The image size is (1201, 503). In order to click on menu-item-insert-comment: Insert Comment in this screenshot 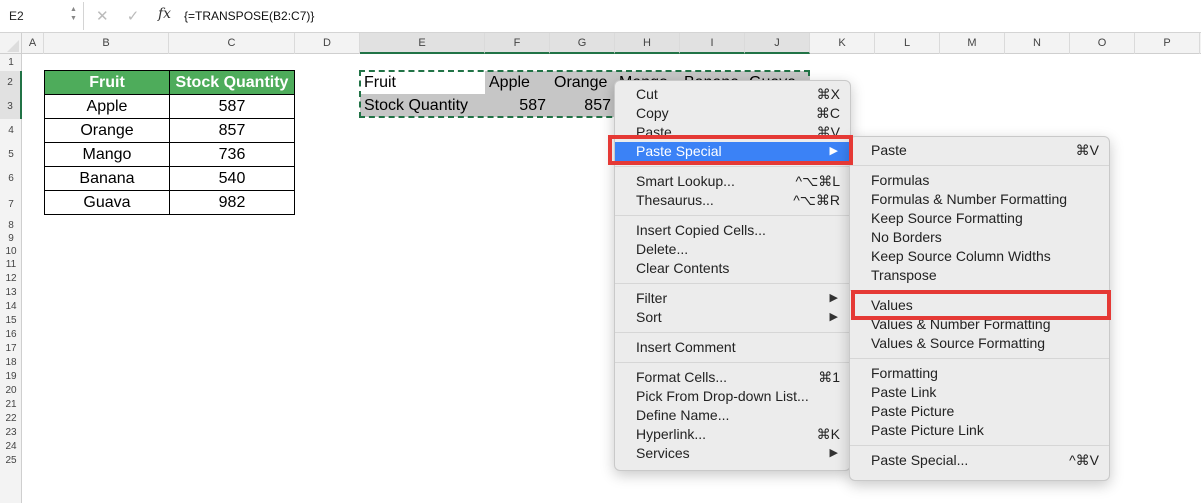, I will do `click(732, 347)`.